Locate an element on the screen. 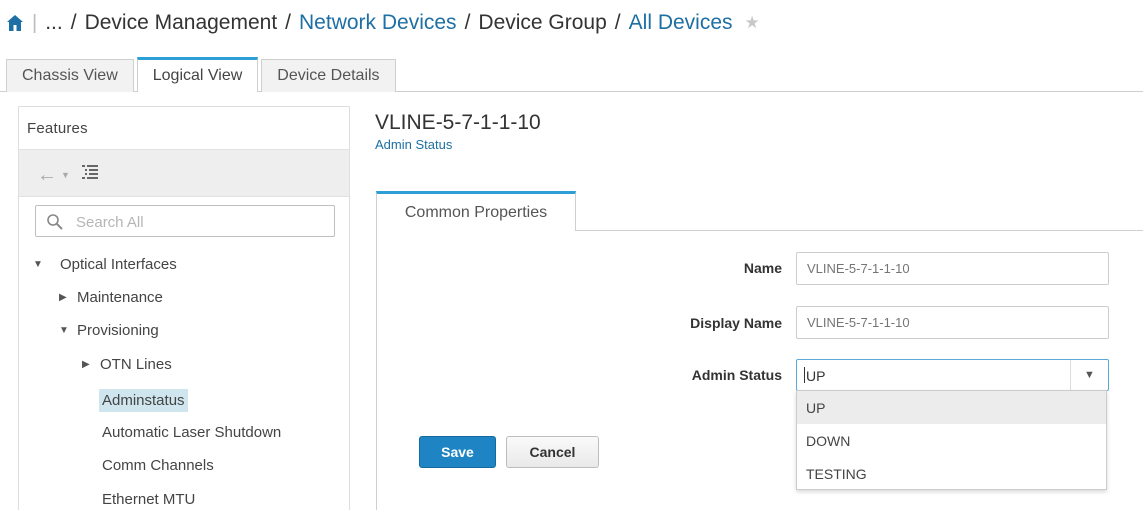 The image size is (1143, 510). features-toolbar: ← ▼ is located at coordinates (184, 173).